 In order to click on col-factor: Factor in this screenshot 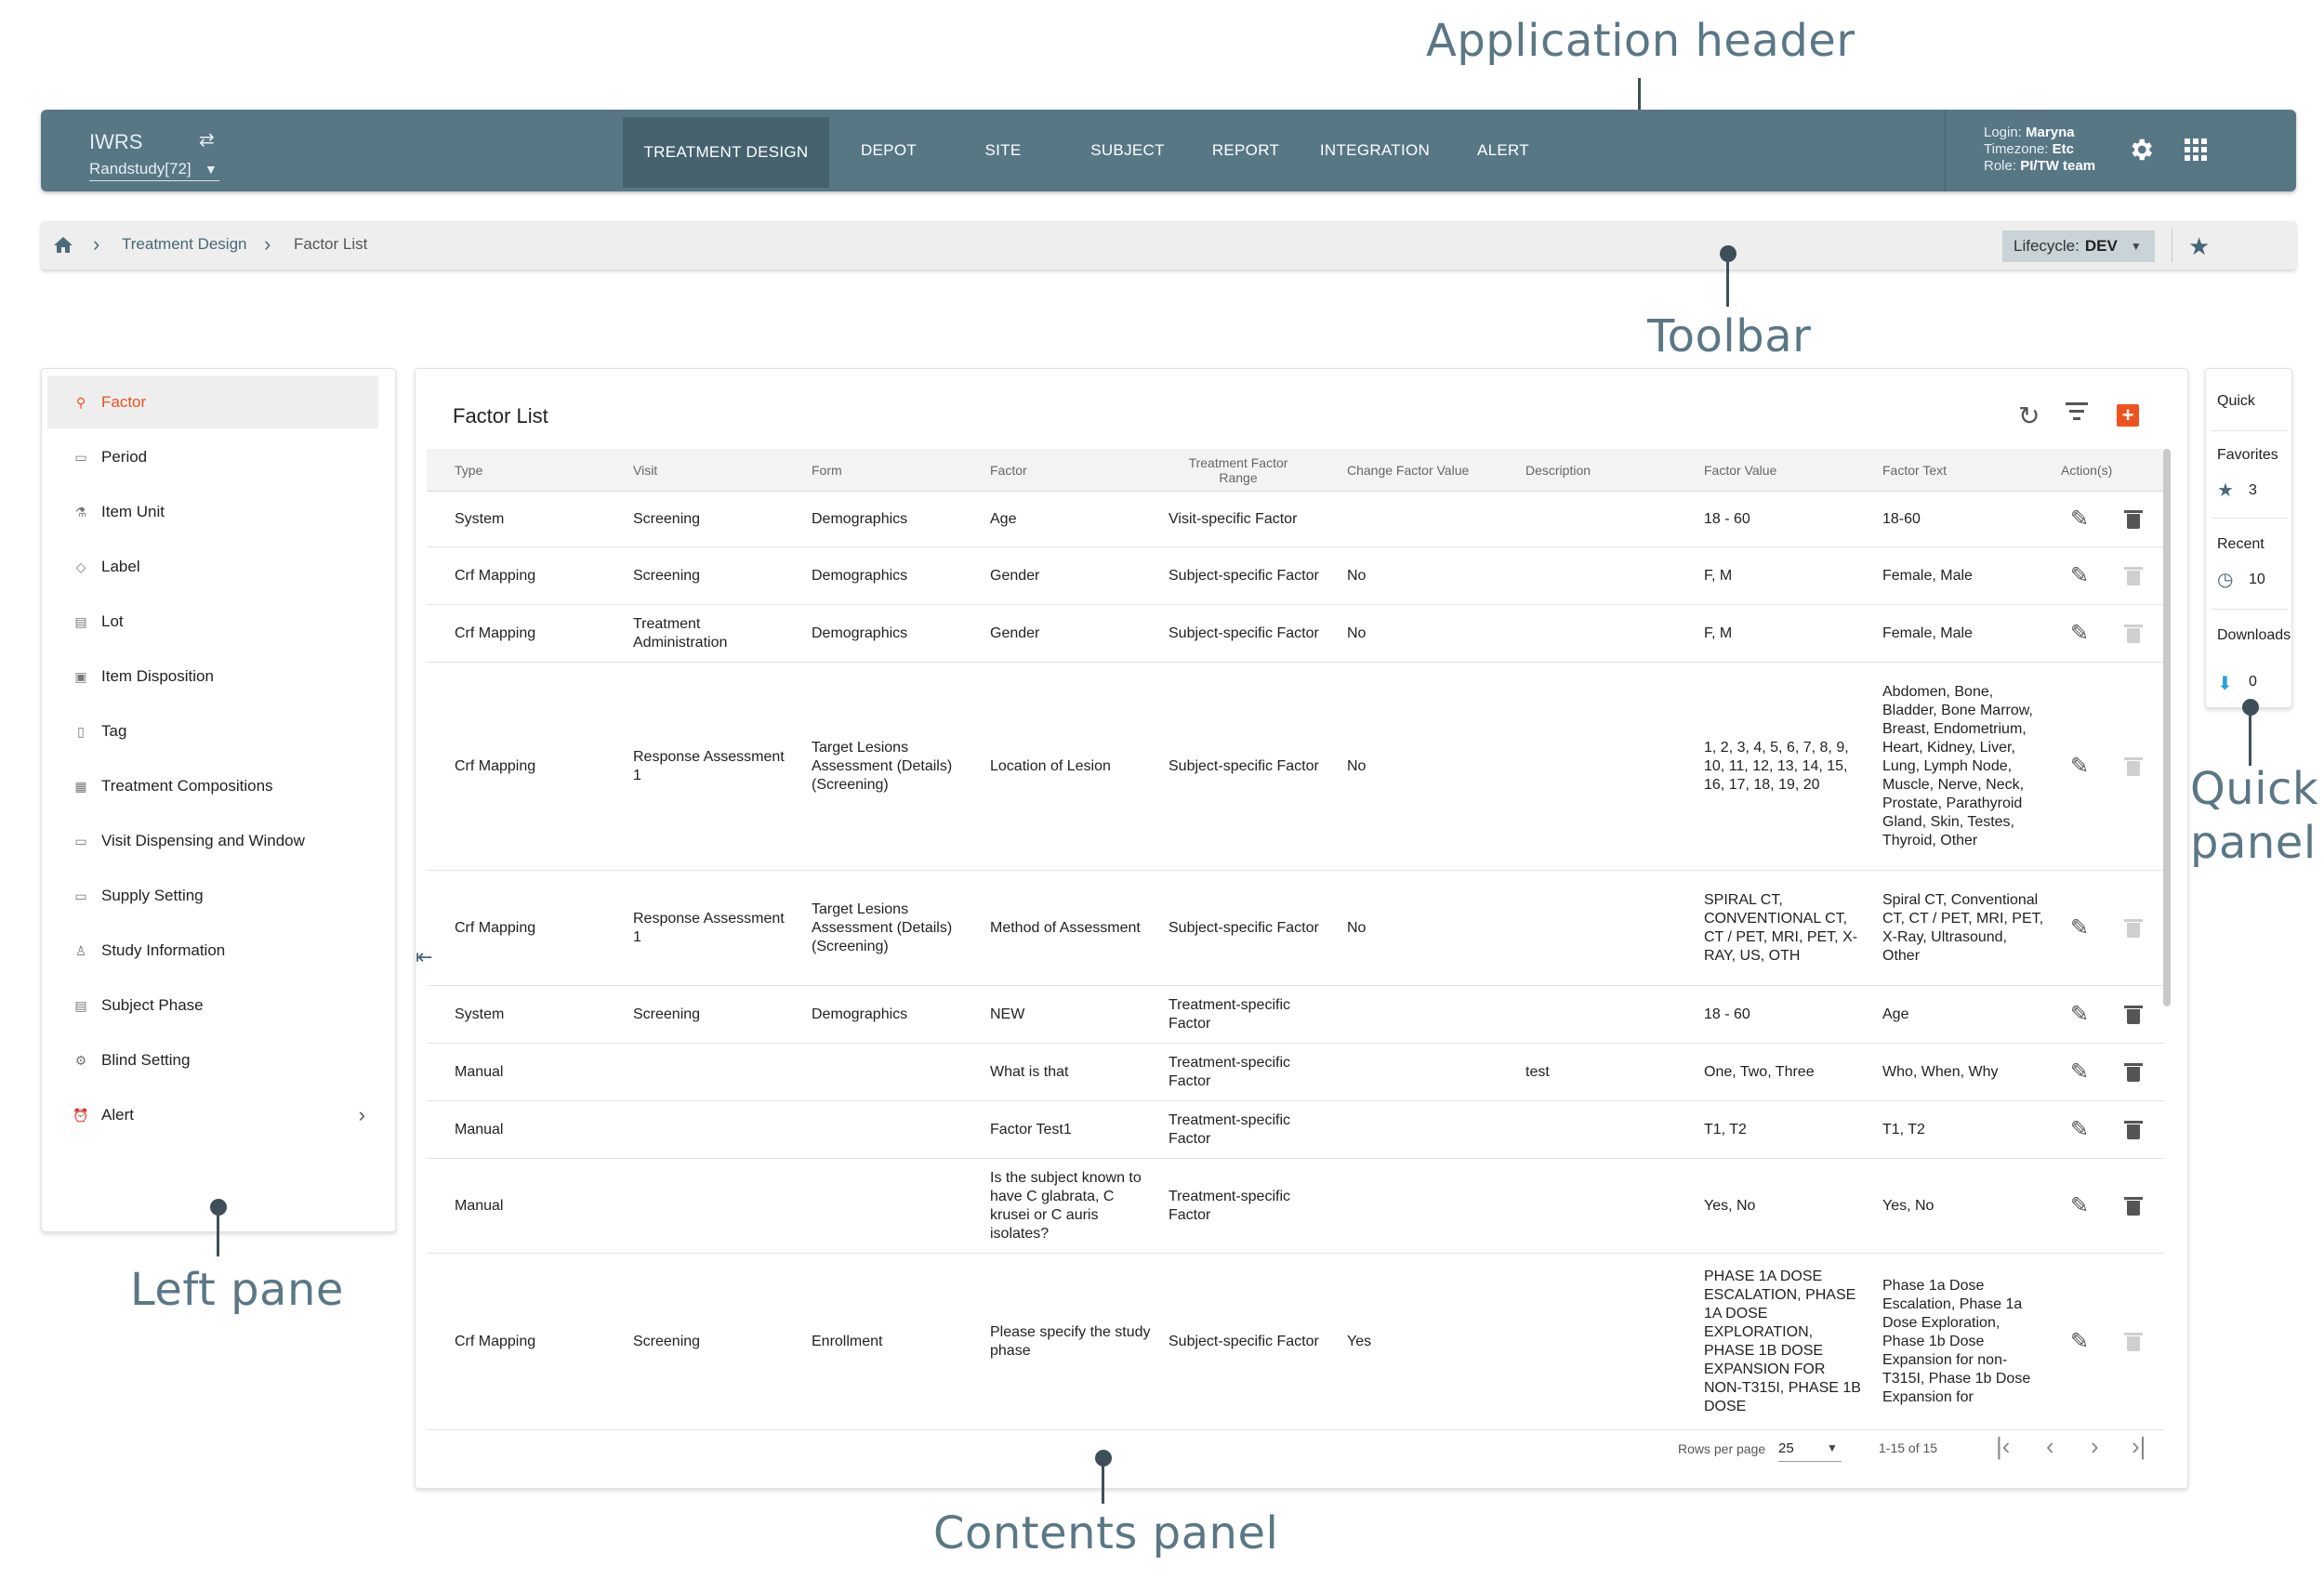, I will do `click(1008, 471)`.